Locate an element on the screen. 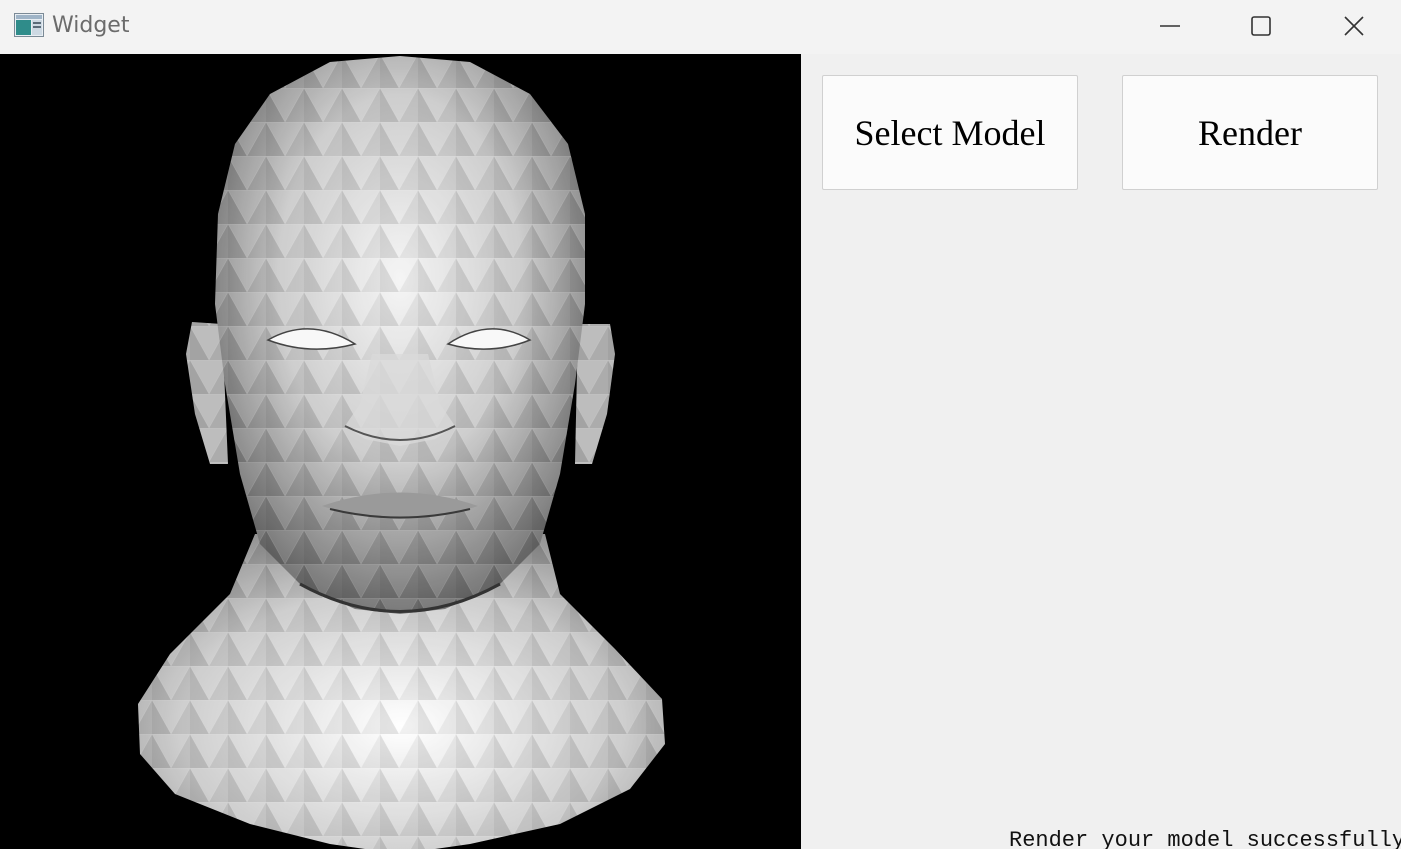 Image resolution: width=1401 pixels, height=849 pixels. maximize-icon is located at coordinates (1261, 26).